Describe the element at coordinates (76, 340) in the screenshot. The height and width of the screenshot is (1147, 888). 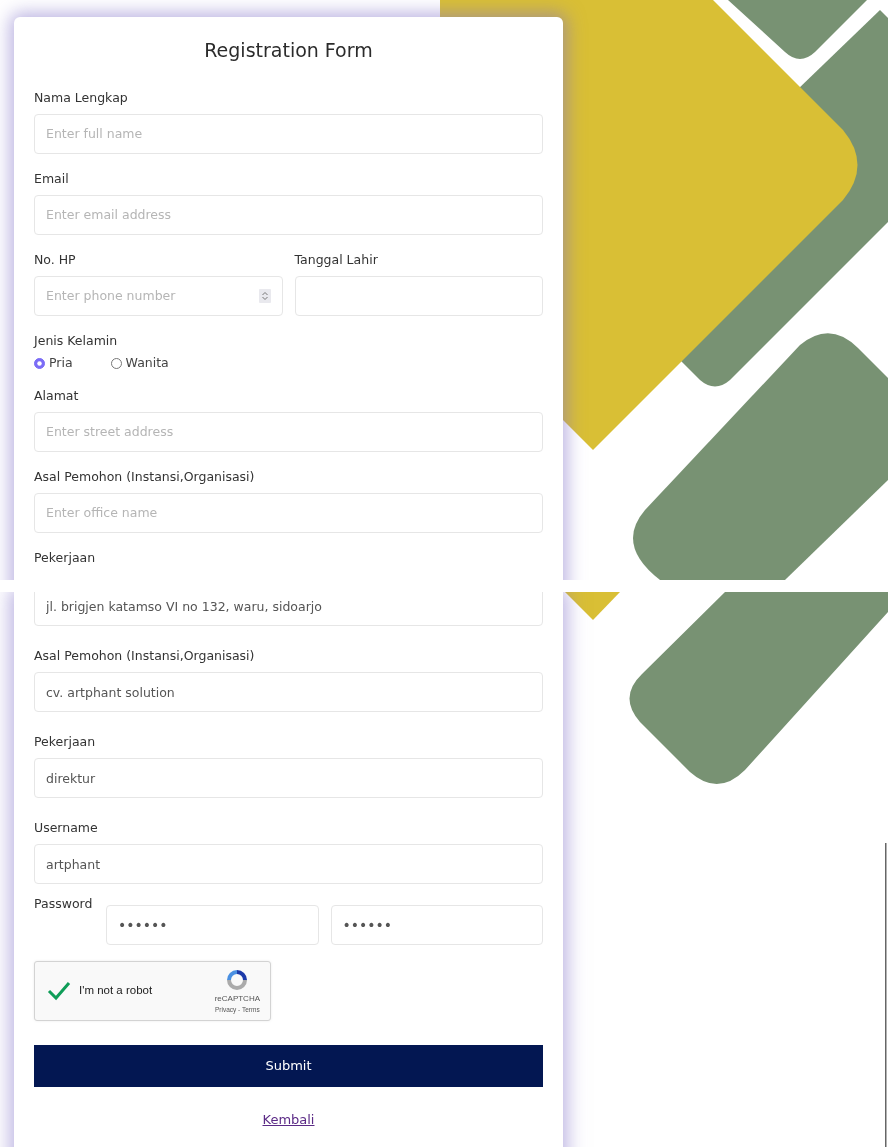
I see `field-label: Jenis Kelamin` at that location.